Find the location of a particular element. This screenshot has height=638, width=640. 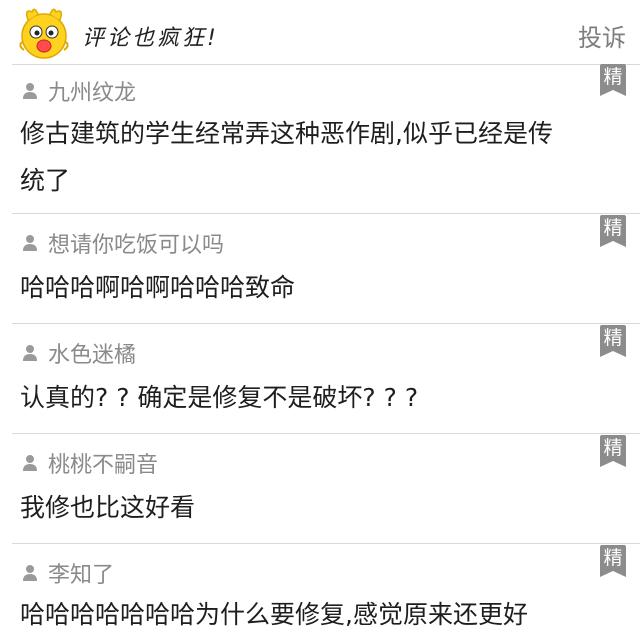

comment-text-line: 哈哈哈哈哈哈哈为什么要修复,感觉原来还更好 is located at coordinates (274, 614).